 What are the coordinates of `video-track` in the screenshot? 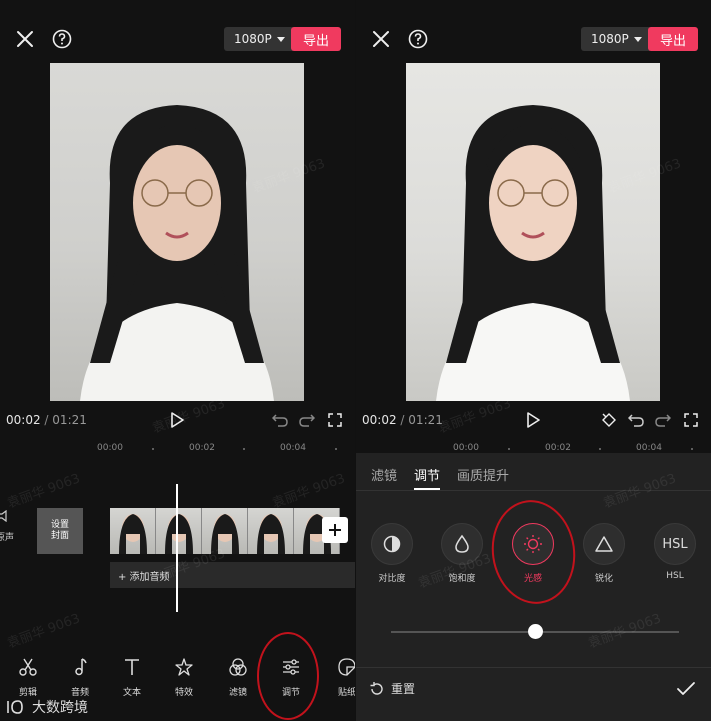 It's located at (232, 531).